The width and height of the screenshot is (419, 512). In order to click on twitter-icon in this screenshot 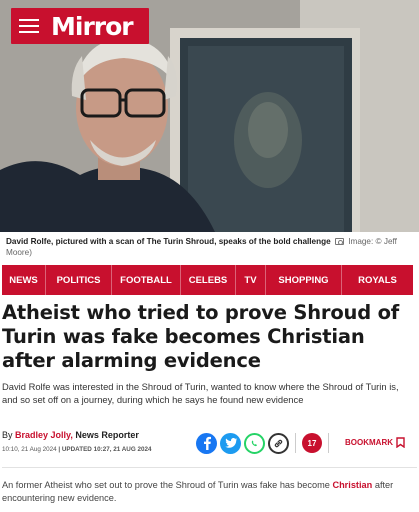, I will do `click(230, 443)`.